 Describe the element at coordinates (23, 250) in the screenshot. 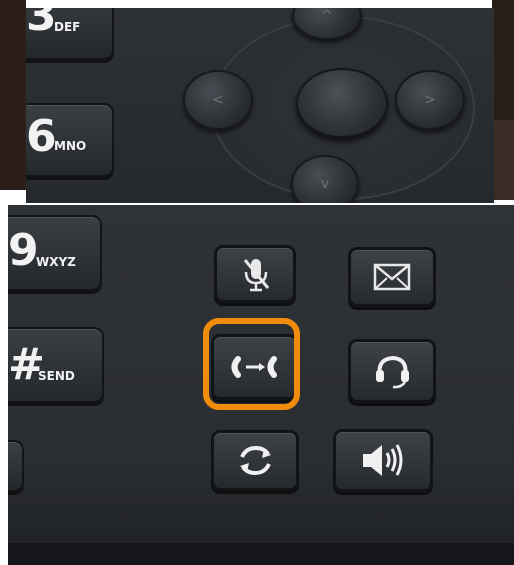

I see `key-9-digit: 9` at that location.